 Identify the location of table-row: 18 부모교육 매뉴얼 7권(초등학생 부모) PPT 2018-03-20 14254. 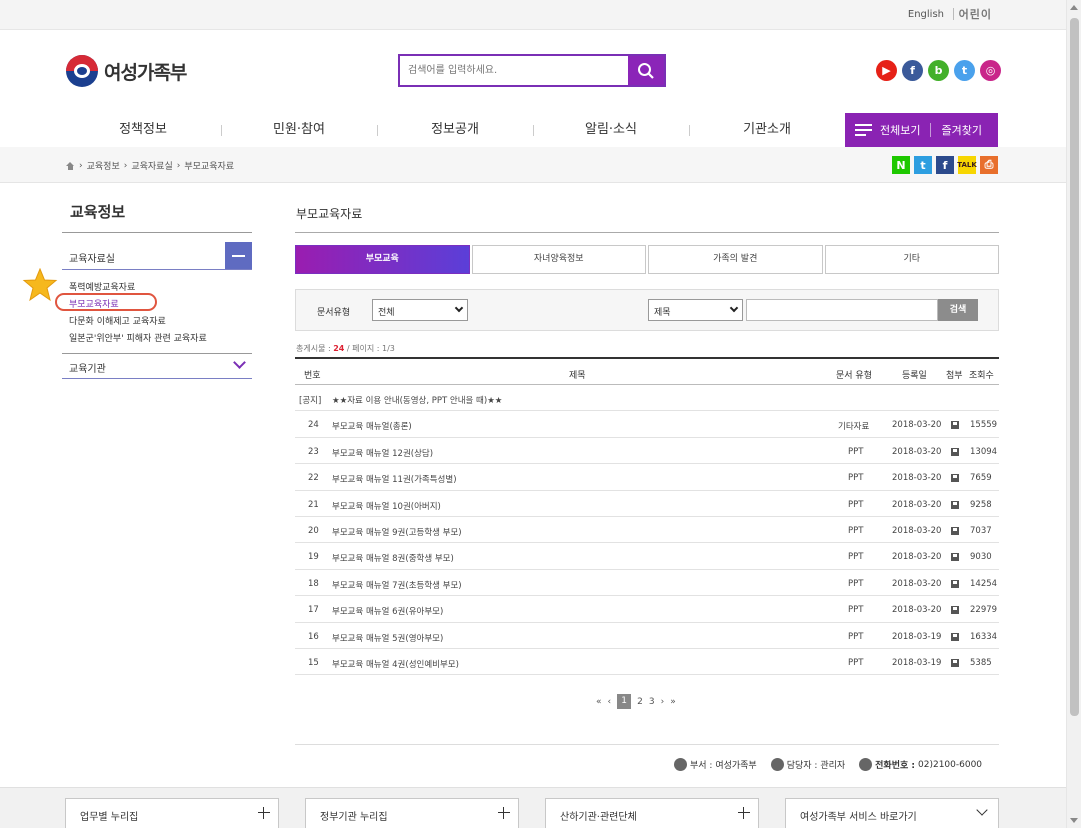
(647, 583).